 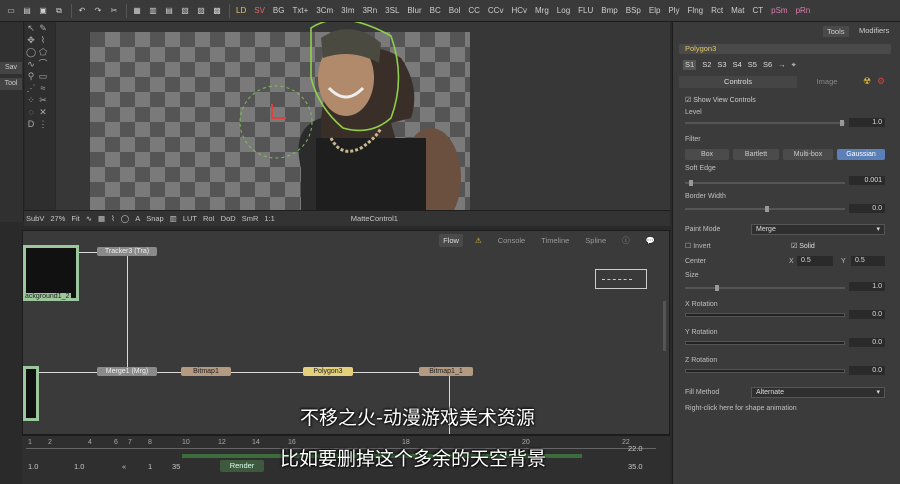 What do you see at coordinates (696, 11) in the screenshot?
I see `toolbar-button-flng: Flng` at bounding box center [696, 11].